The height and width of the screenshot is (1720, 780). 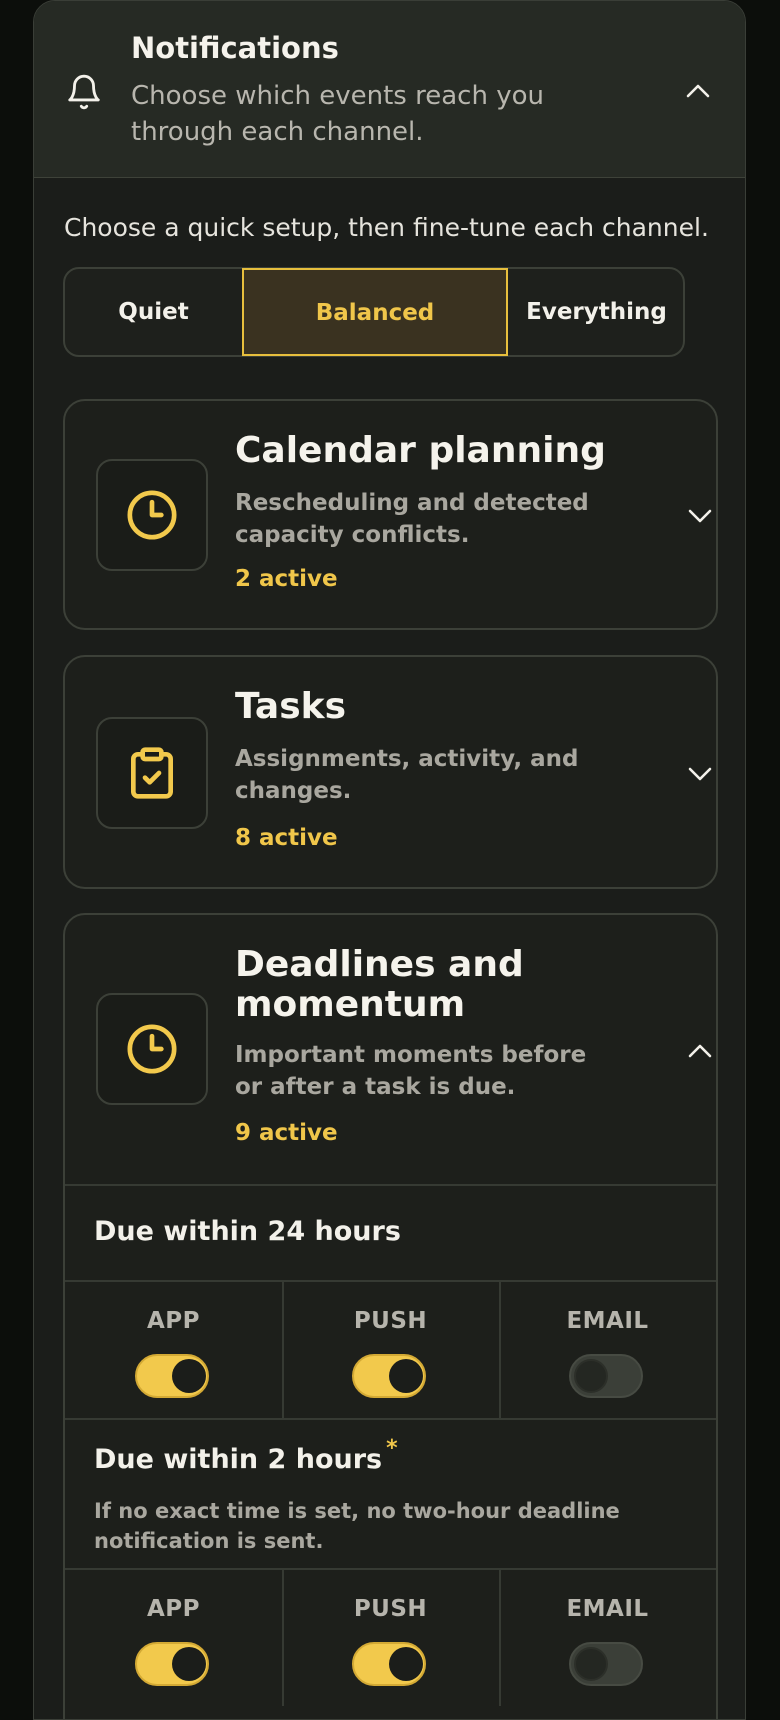 What do you see at coordinates (420, 450) in the screenshot?
I see `category-title: Calendar planning` at bounding box center [420, 450].